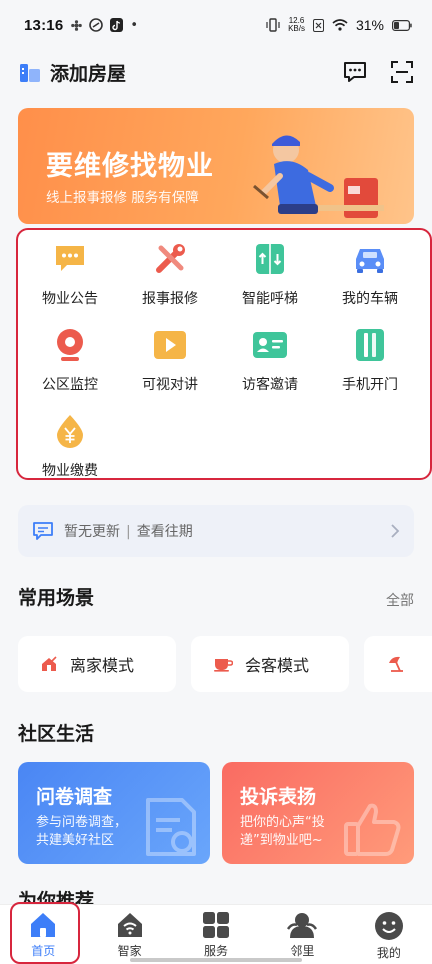  I want to click on service-visitor: 访客邀请, so click(270, 358).